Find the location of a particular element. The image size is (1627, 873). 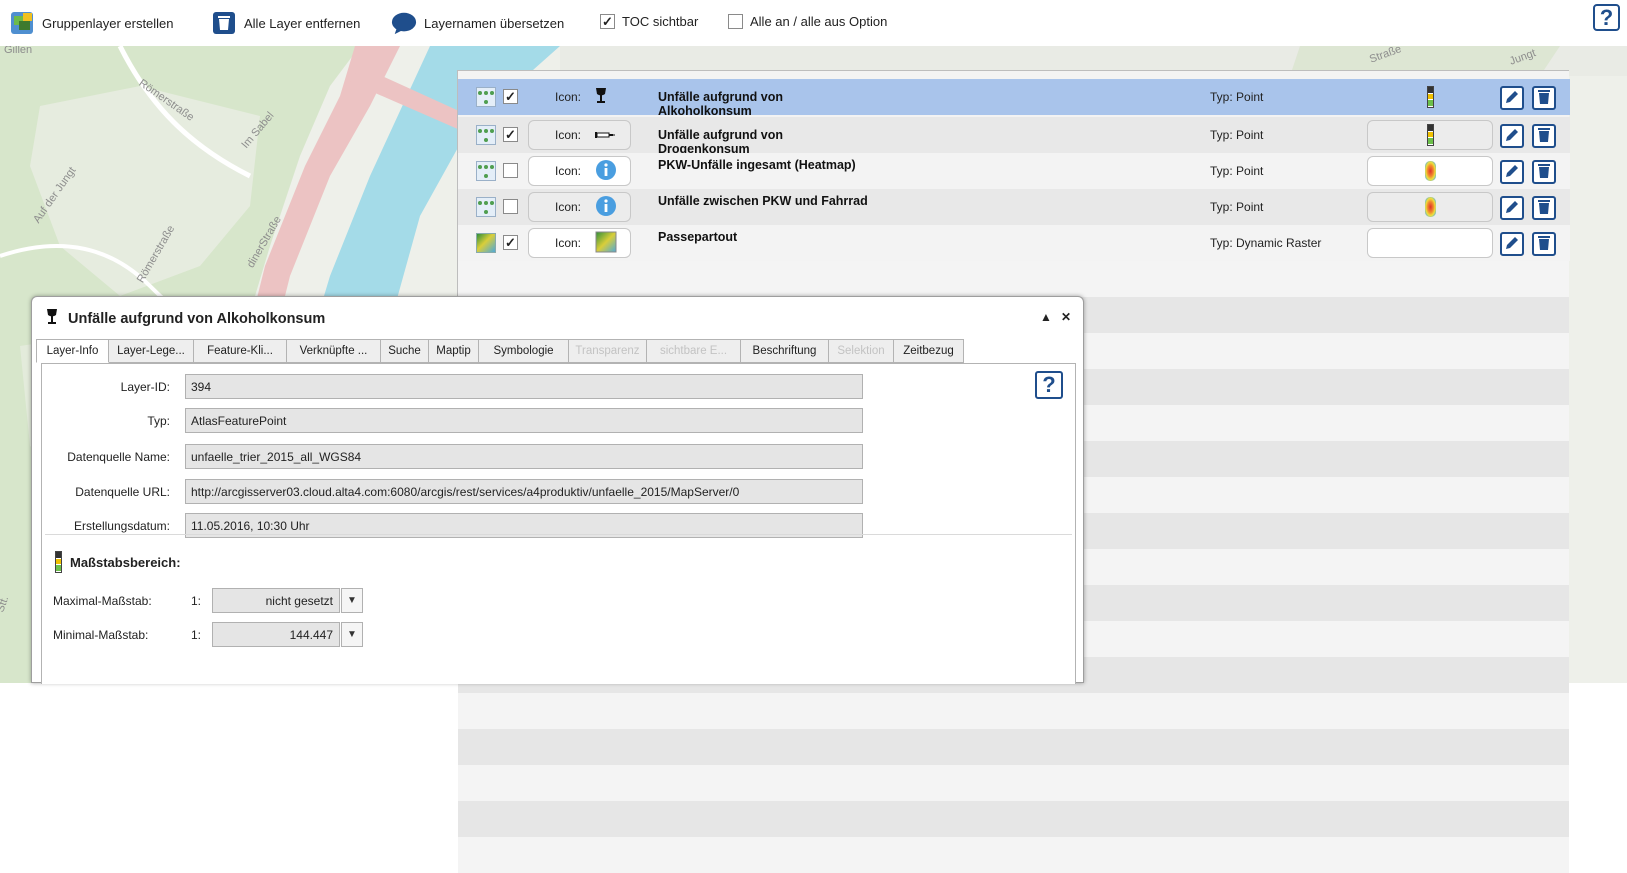

window-title-text: Unfälle aufgrund von Alkoholkonsum is located at coordinates (197, 319).